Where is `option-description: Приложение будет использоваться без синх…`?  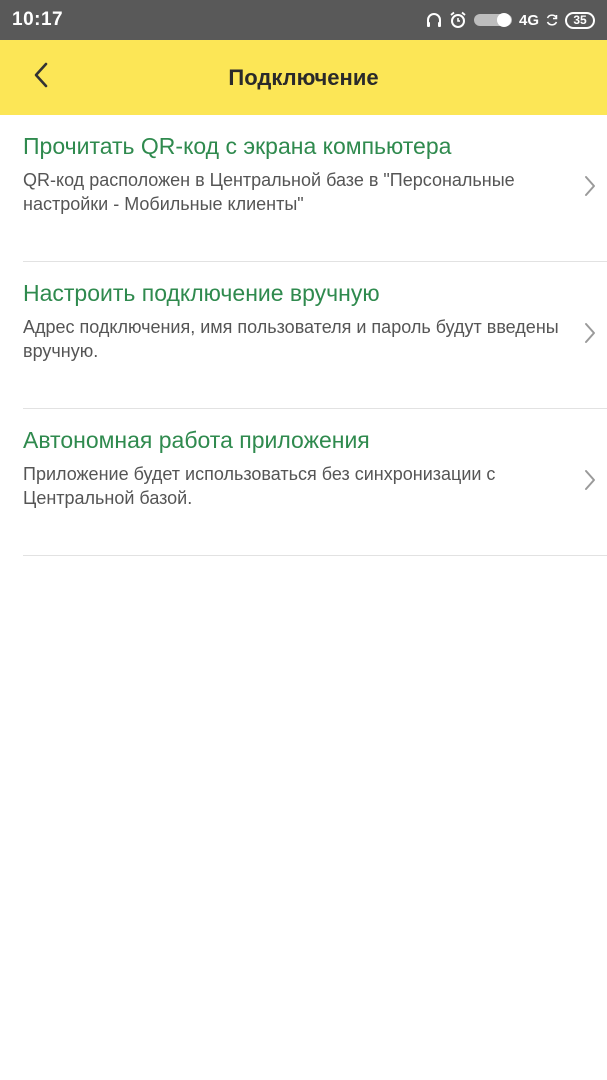
option-description: Приложение будет использоваться без синх… is located at coordinates (259, 486).